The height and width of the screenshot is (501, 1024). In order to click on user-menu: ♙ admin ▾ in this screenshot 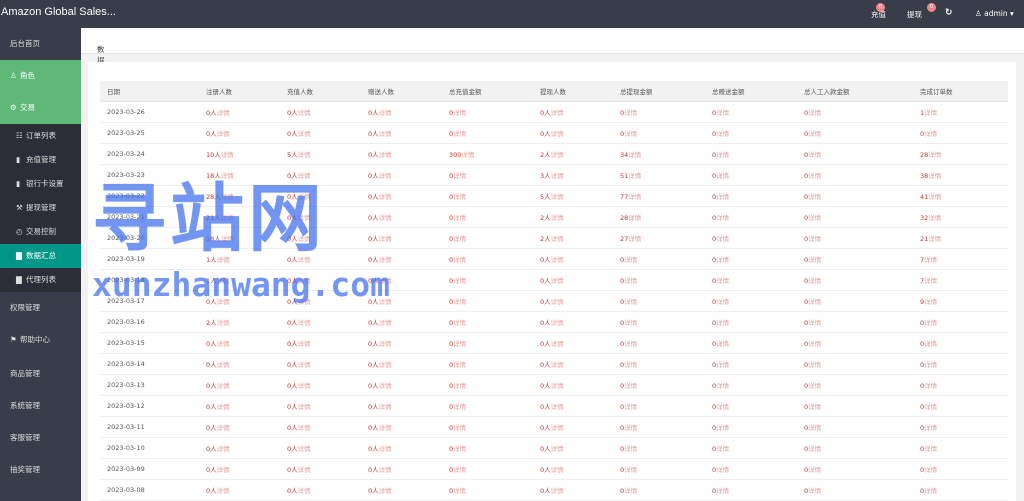, I will do `click(994, 13)`.